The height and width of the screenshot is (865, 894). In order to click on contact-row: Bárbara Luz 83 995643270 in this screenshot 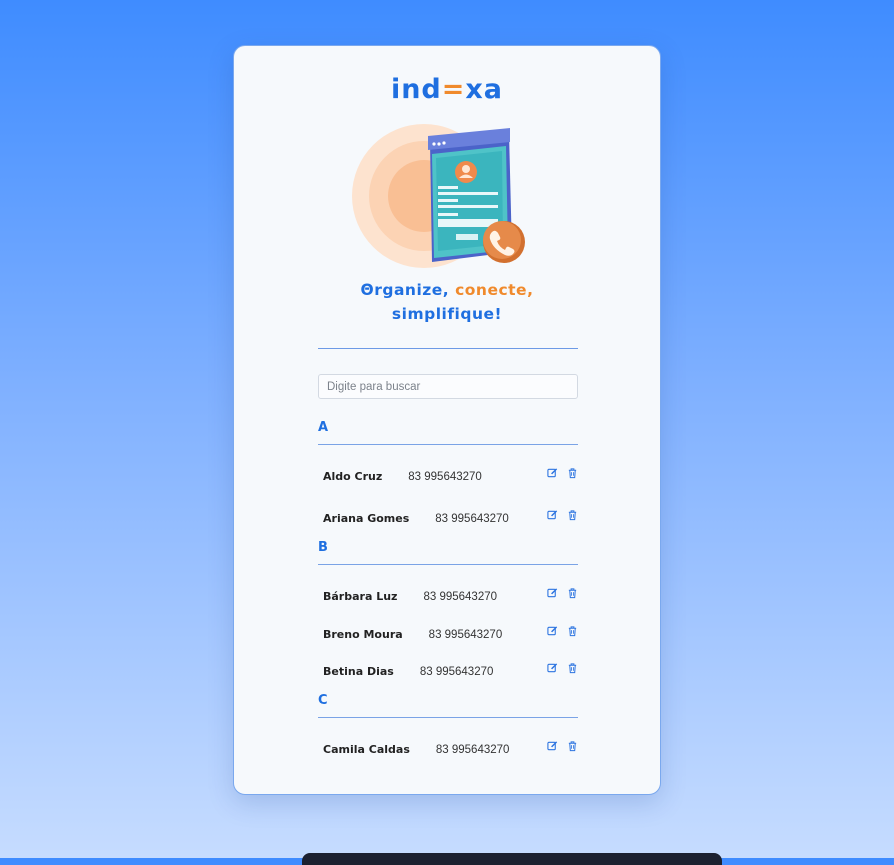, I will do `click(450, 595)`.